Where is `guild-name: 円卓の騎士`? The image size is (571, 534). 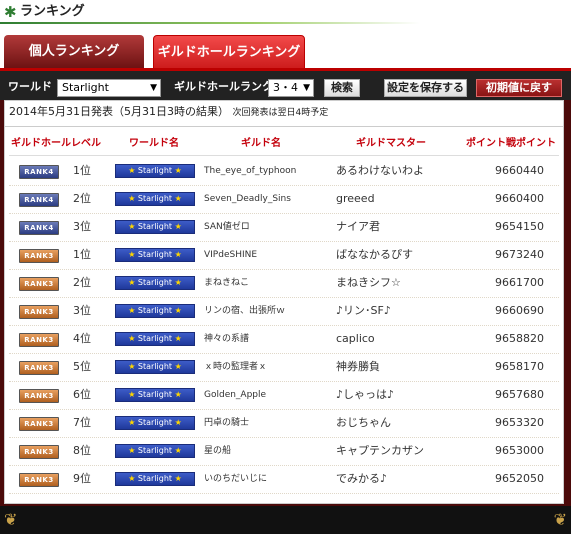 guild-name: 円卓の騎士 is located at coordinates (226, 423).